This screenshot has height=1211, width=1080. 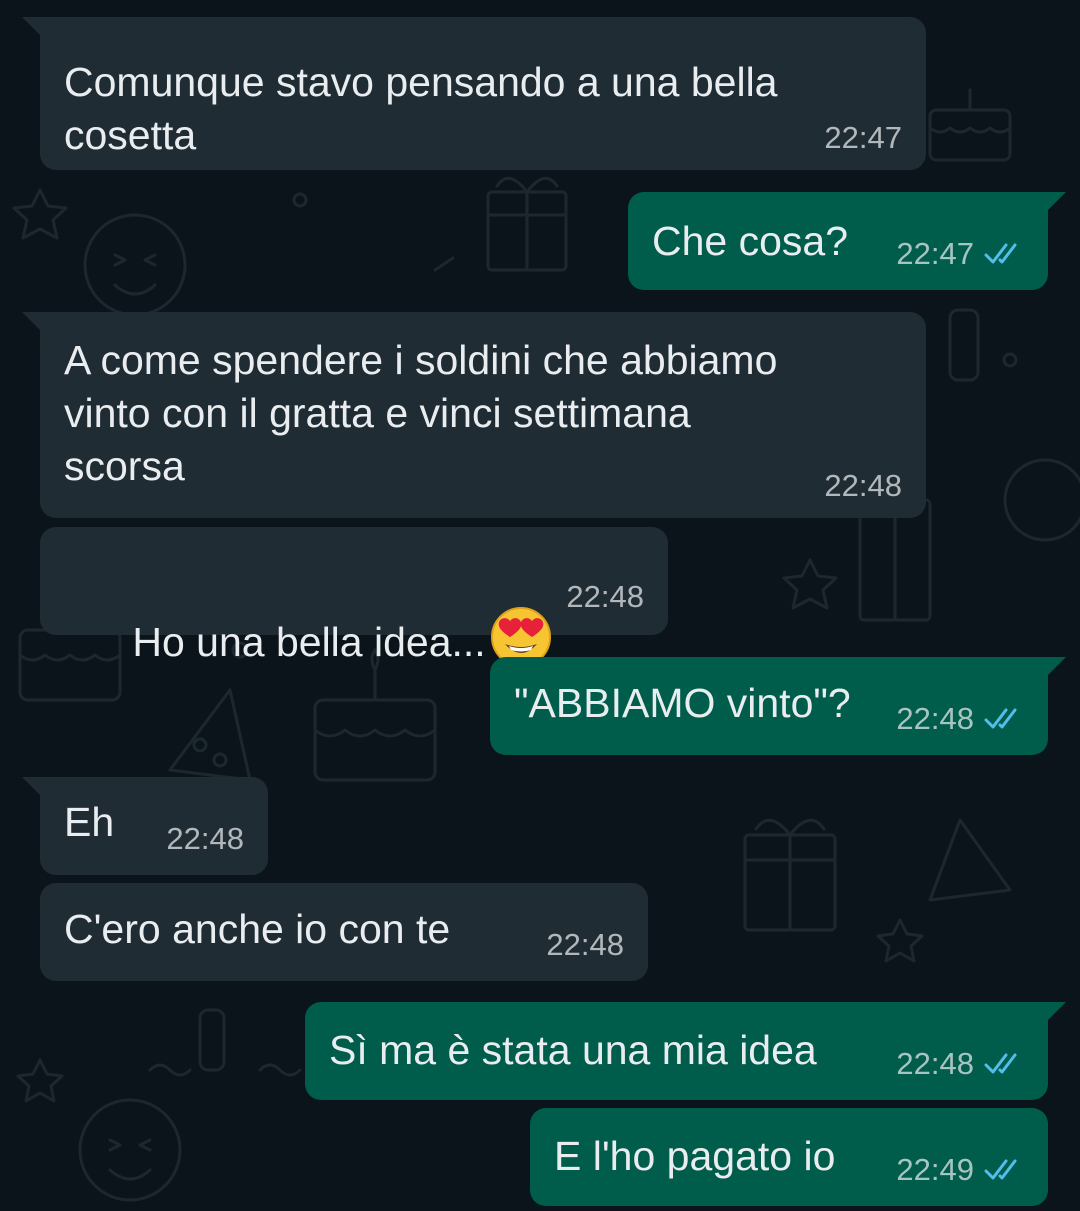 I want to click on outgoing-message: Che cosa? 22:47, so click(x=847, y=241).